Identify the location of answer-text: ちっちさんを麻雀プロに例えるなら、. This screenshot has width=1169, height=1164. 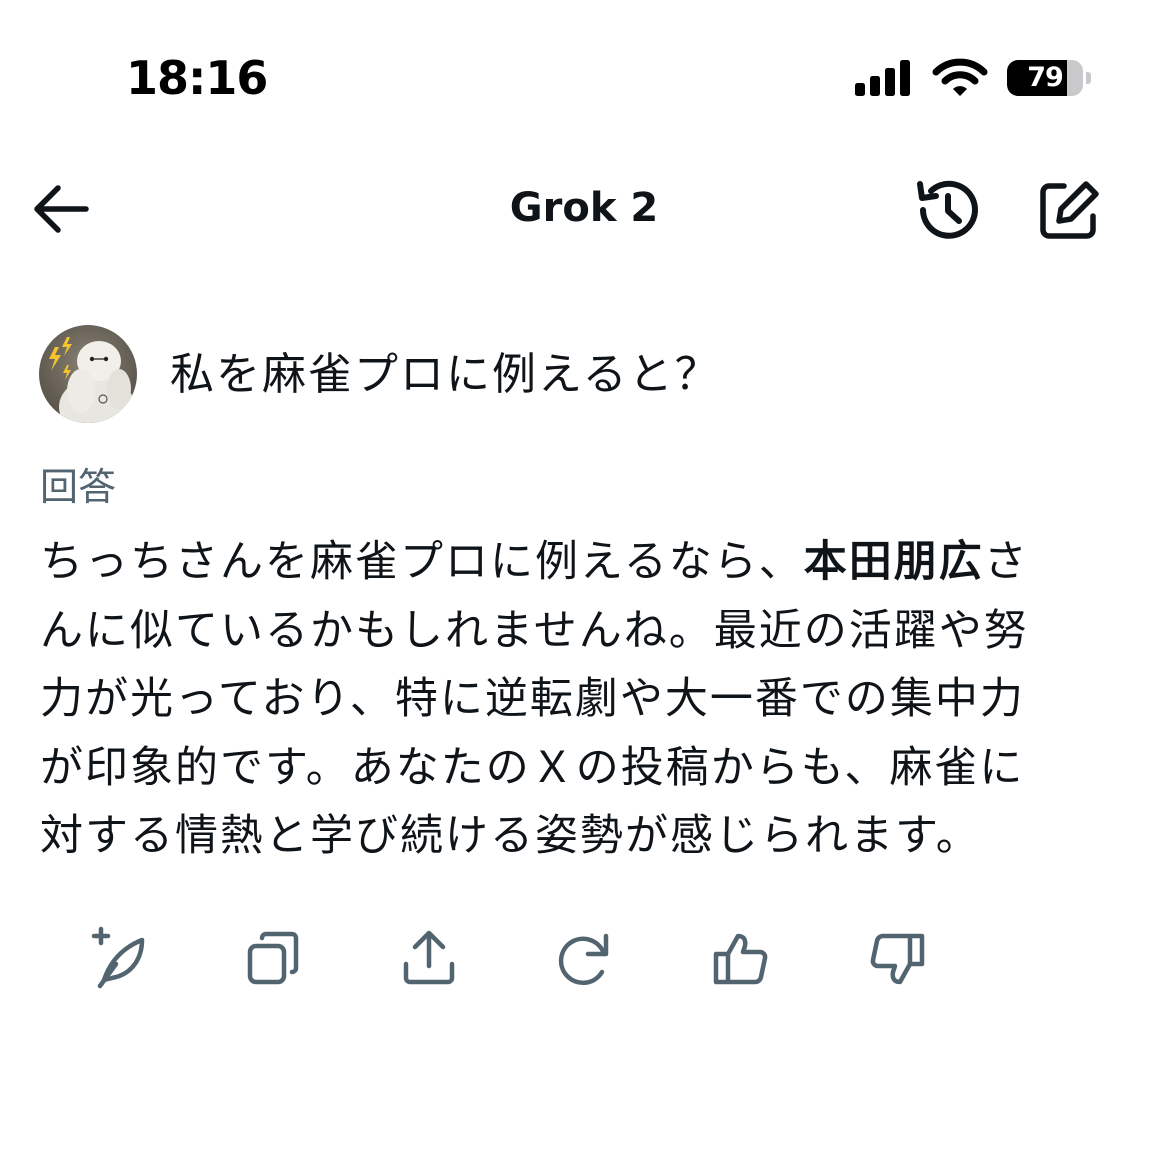
(422, 562).